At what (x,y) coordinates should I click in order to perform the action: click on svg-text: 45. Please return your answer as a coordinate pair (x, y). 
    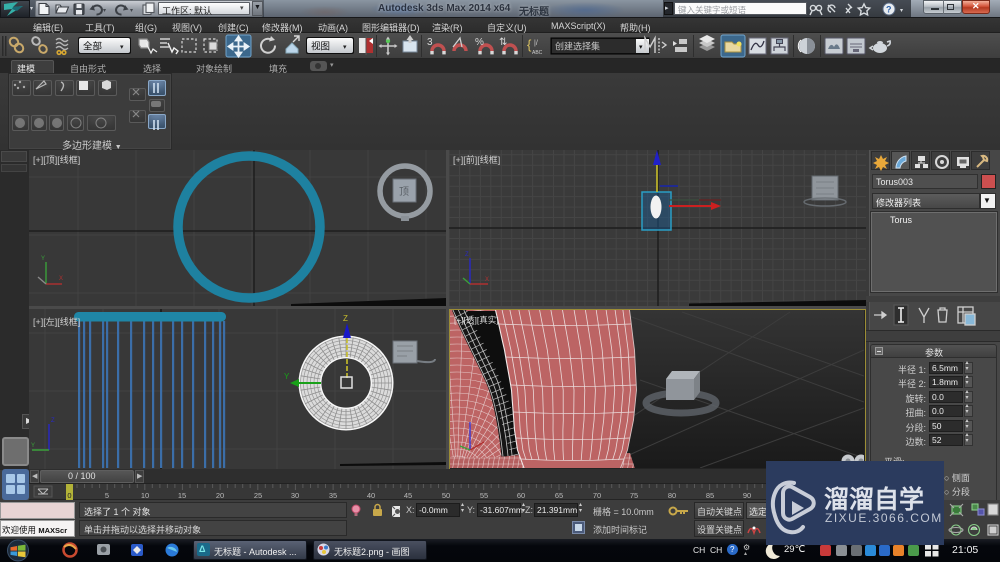
    Looking at the image, I should click on (408, 495).